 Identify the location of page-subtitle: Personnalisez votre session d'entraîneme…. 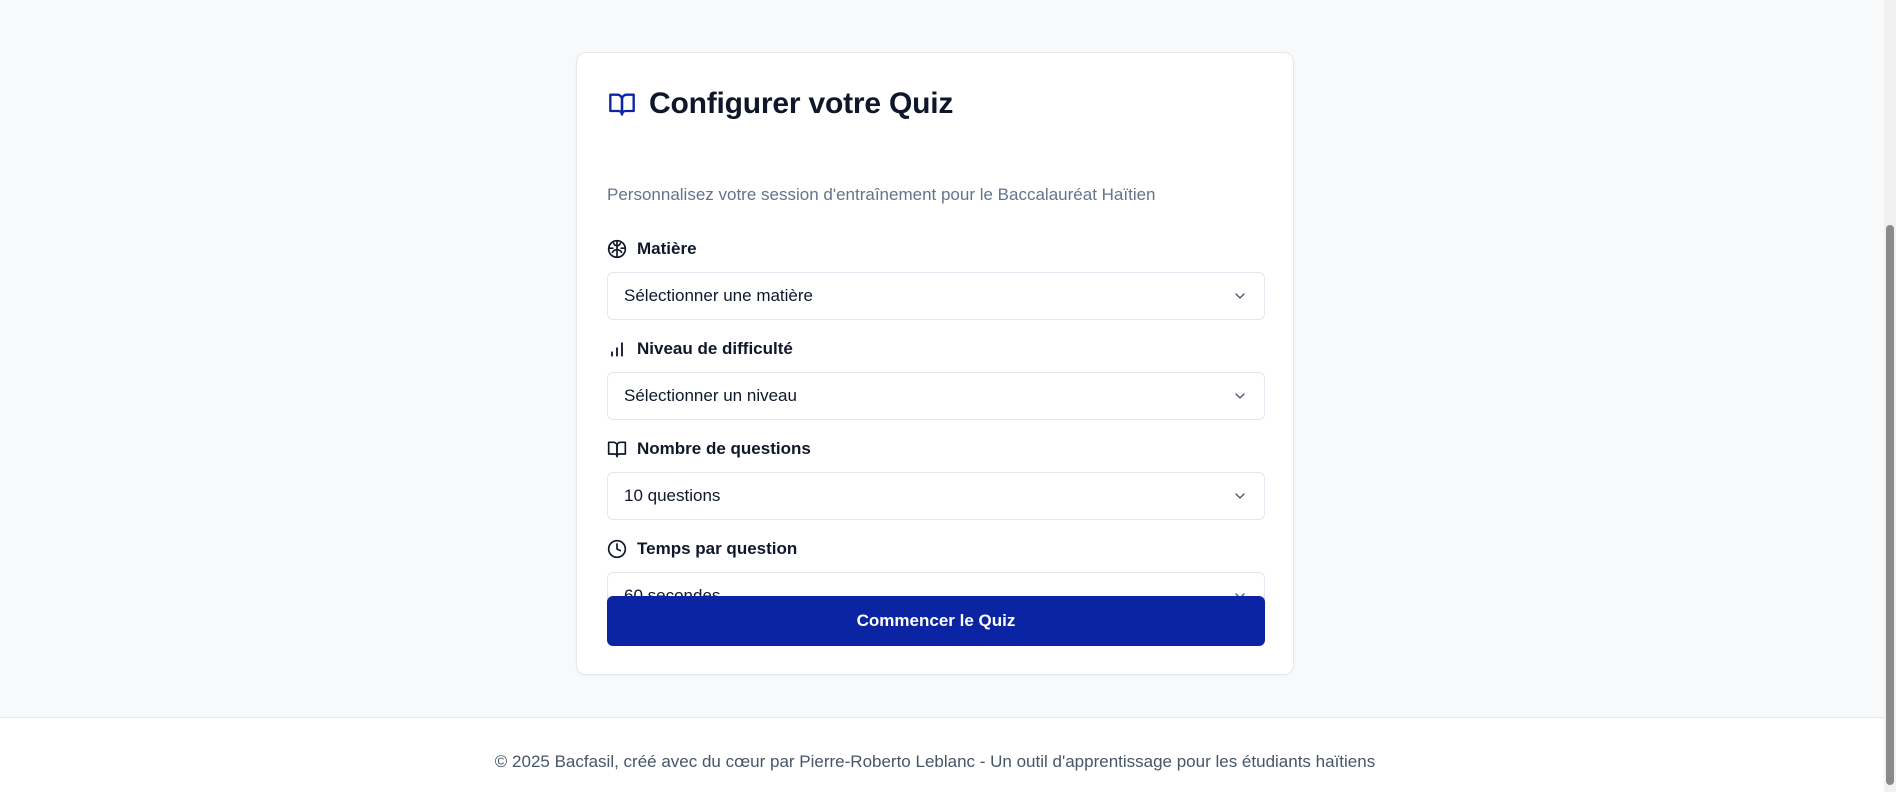
(881, 194).